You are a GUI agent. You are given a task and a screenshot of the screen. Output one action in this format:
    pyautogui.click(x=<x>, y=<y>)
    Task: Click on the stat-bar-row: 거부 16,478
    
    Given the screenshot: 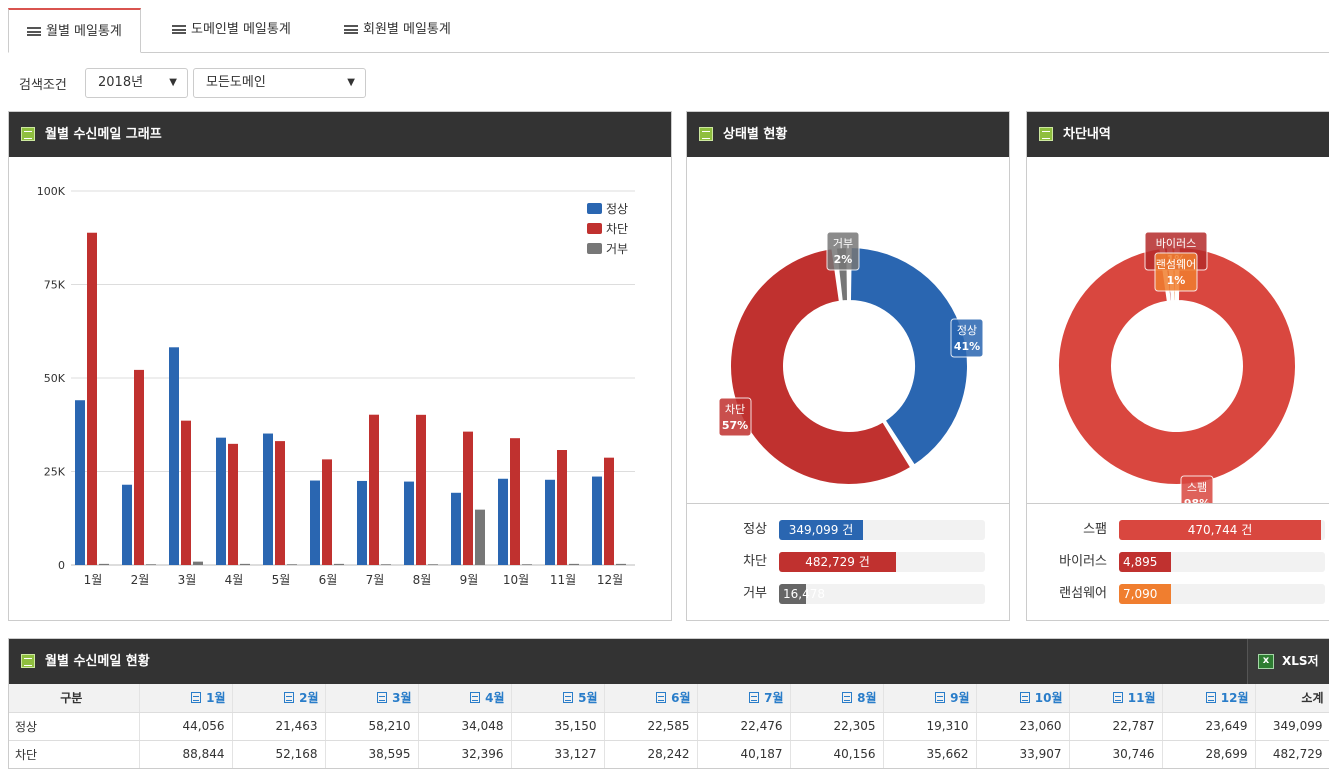 What is the action you would take?
    pyautogui.click(x=847, y=594)
    